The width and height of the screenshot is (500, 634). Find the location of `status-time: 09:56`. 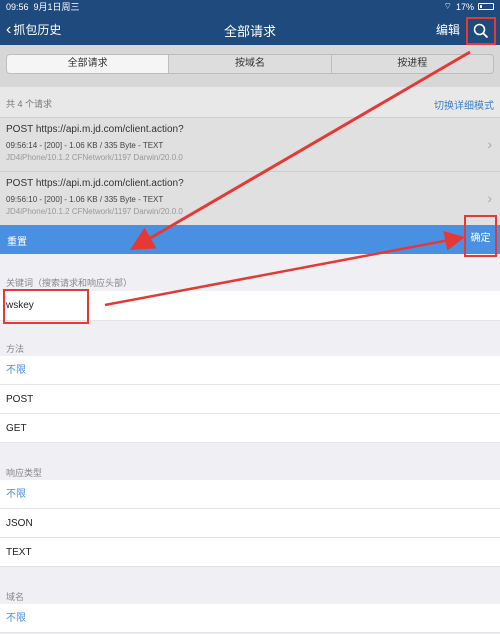

status-time: 09:56 is located at coordinates (17, 7).